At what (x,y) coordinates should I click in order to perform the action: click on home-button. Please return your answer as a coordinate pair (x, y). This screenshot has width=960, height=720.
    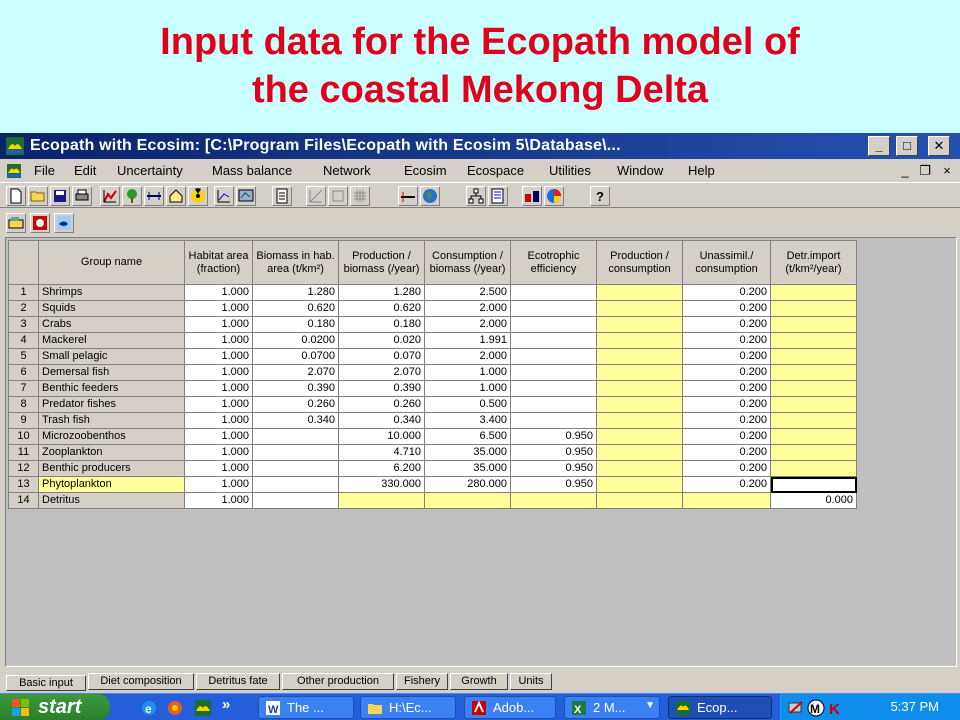
    Looking at the image, I should click on (176, 196).